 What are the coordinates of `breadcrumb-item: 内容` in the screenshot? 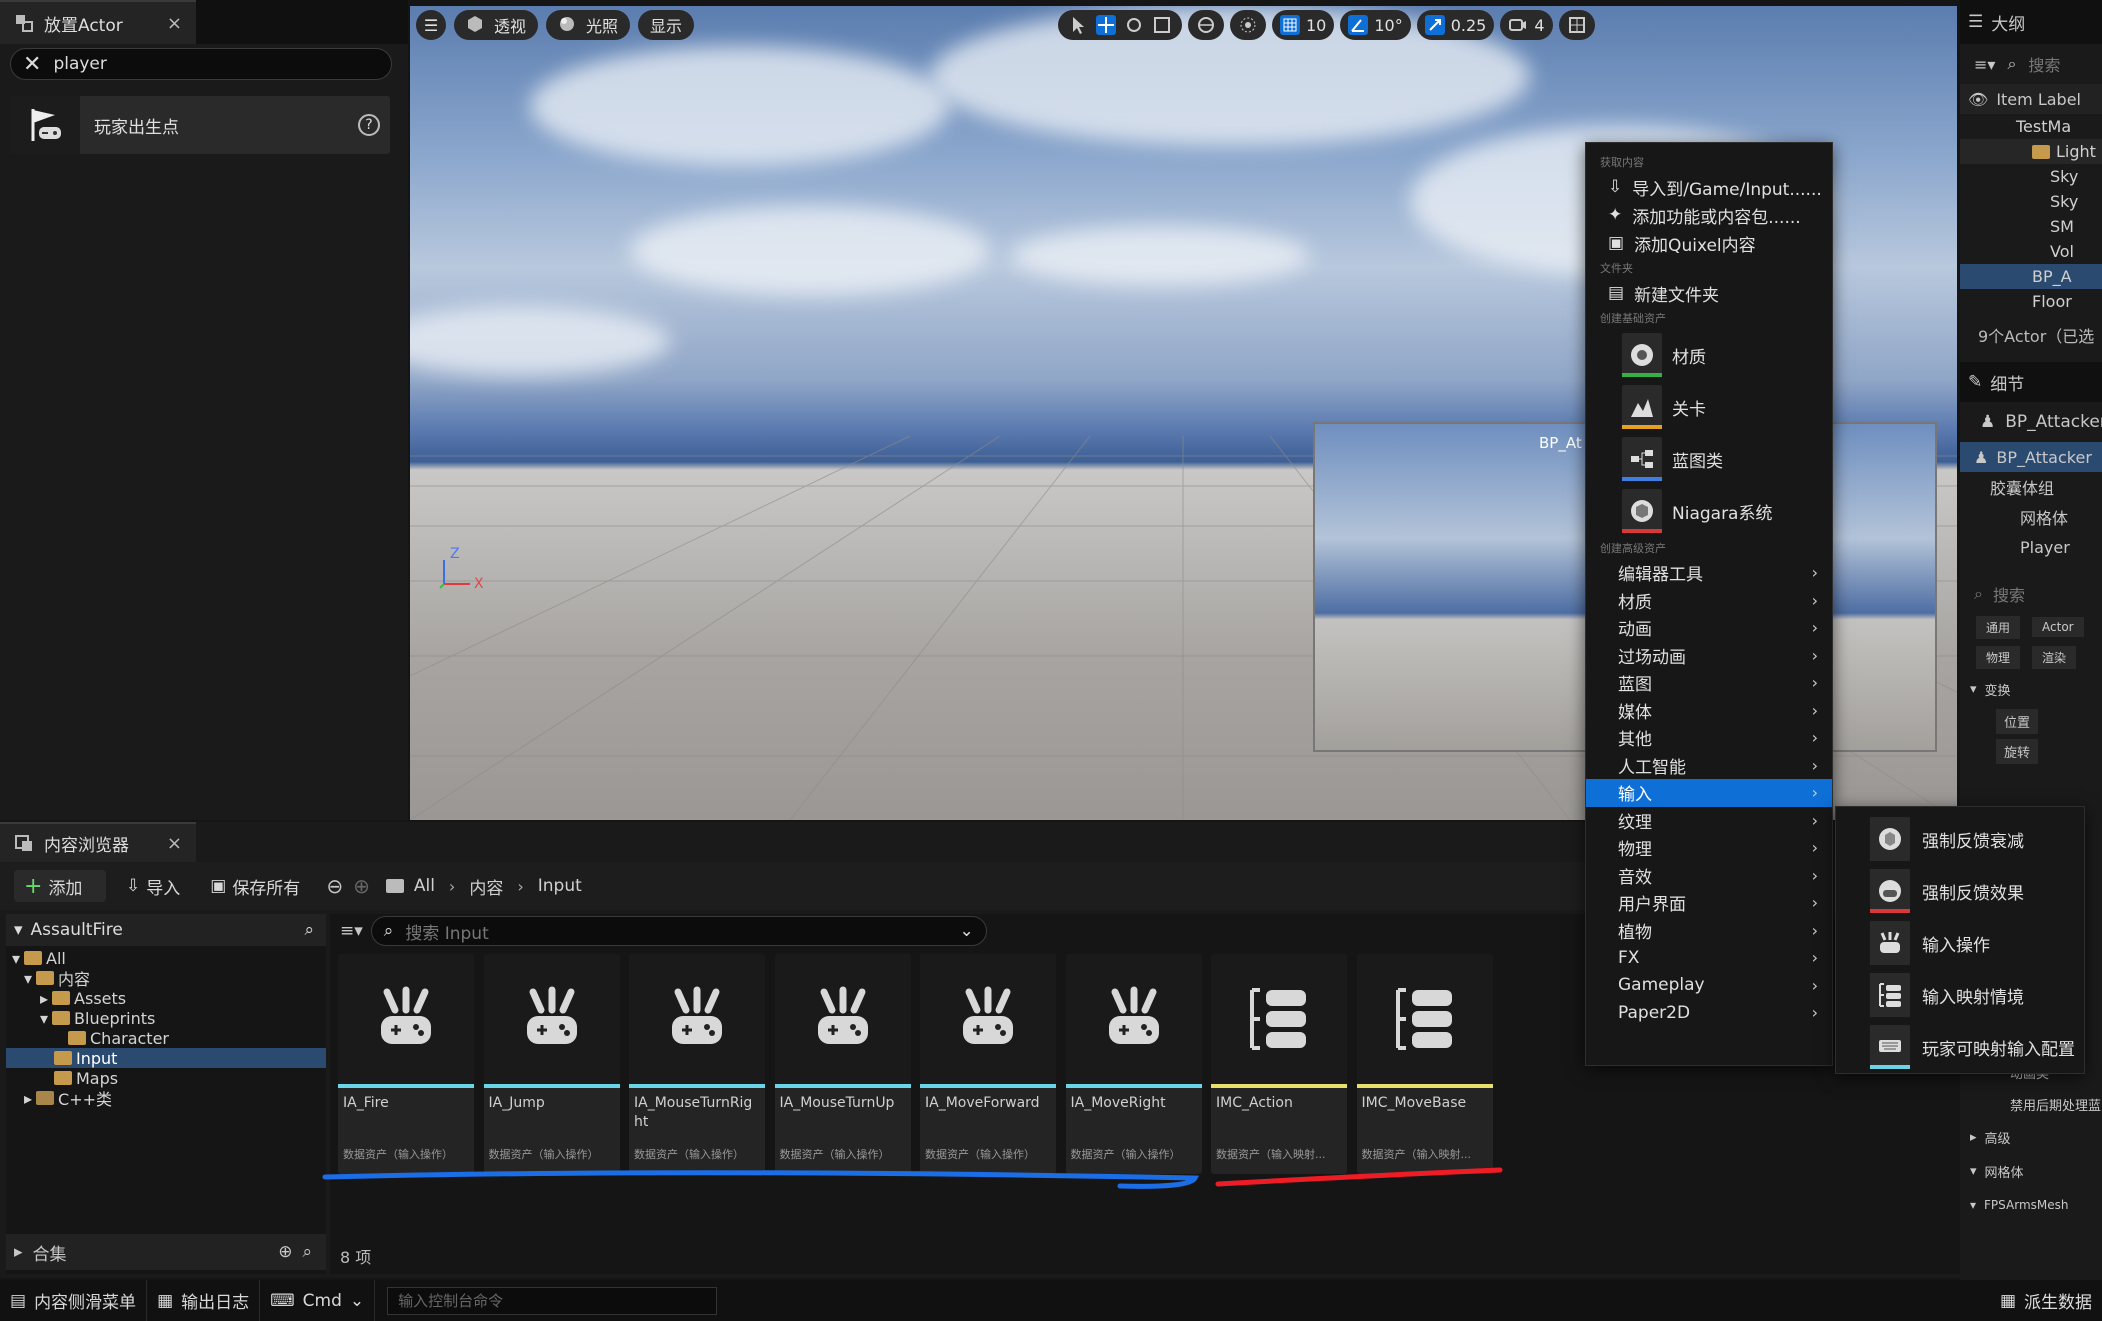 It's located at (486, 886).